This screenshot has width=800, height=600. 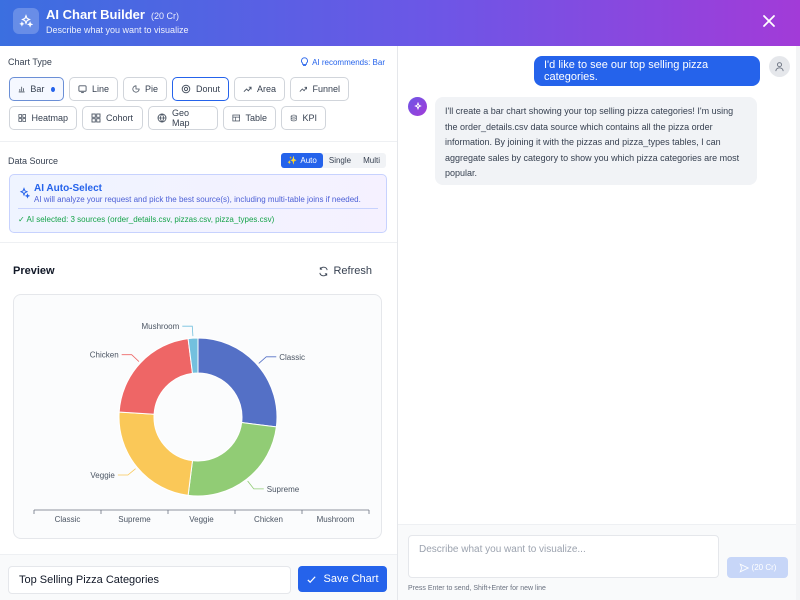 I want to click on save-chart-button: Save Chart, so click(x=342, y=579).